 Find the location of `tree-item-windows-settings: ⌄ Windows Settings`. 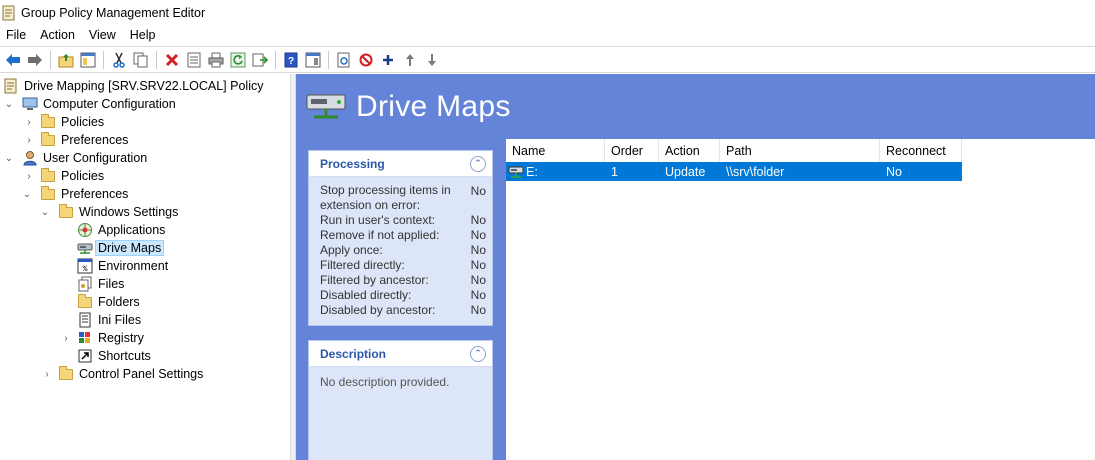

tree-item-windows-settings: ⌄ Windows Settings is located at coordinates (109, 212).